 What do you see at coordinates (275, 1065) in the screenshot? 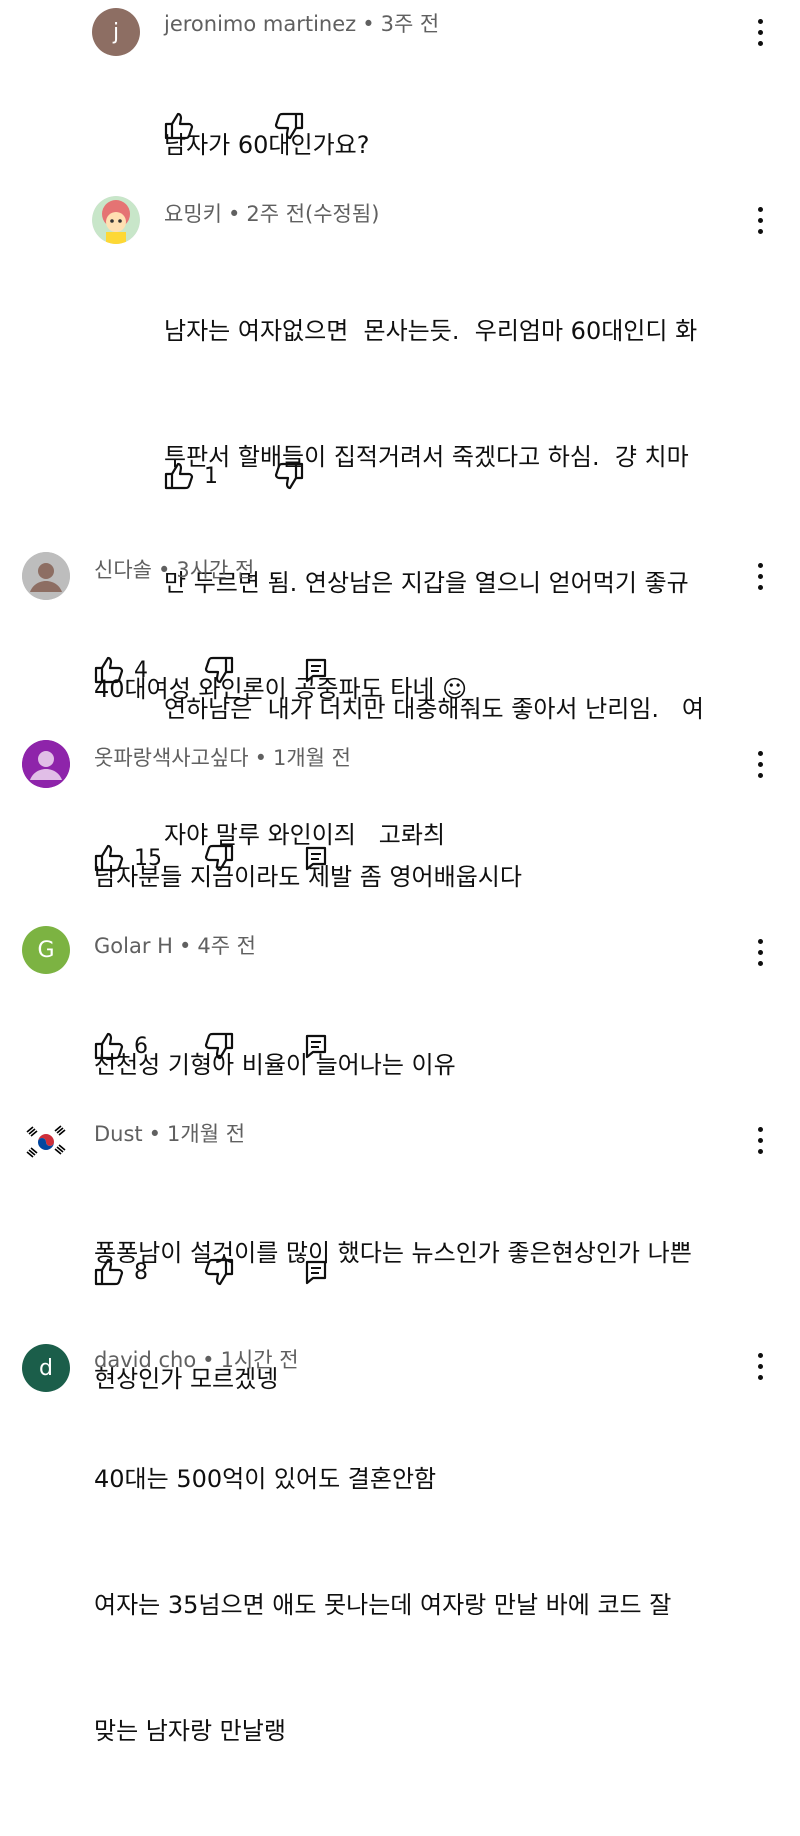
I see `comment-line: 선천성 기형아 비율이 늘어나는 이유` at bounding box center [275, 1065].